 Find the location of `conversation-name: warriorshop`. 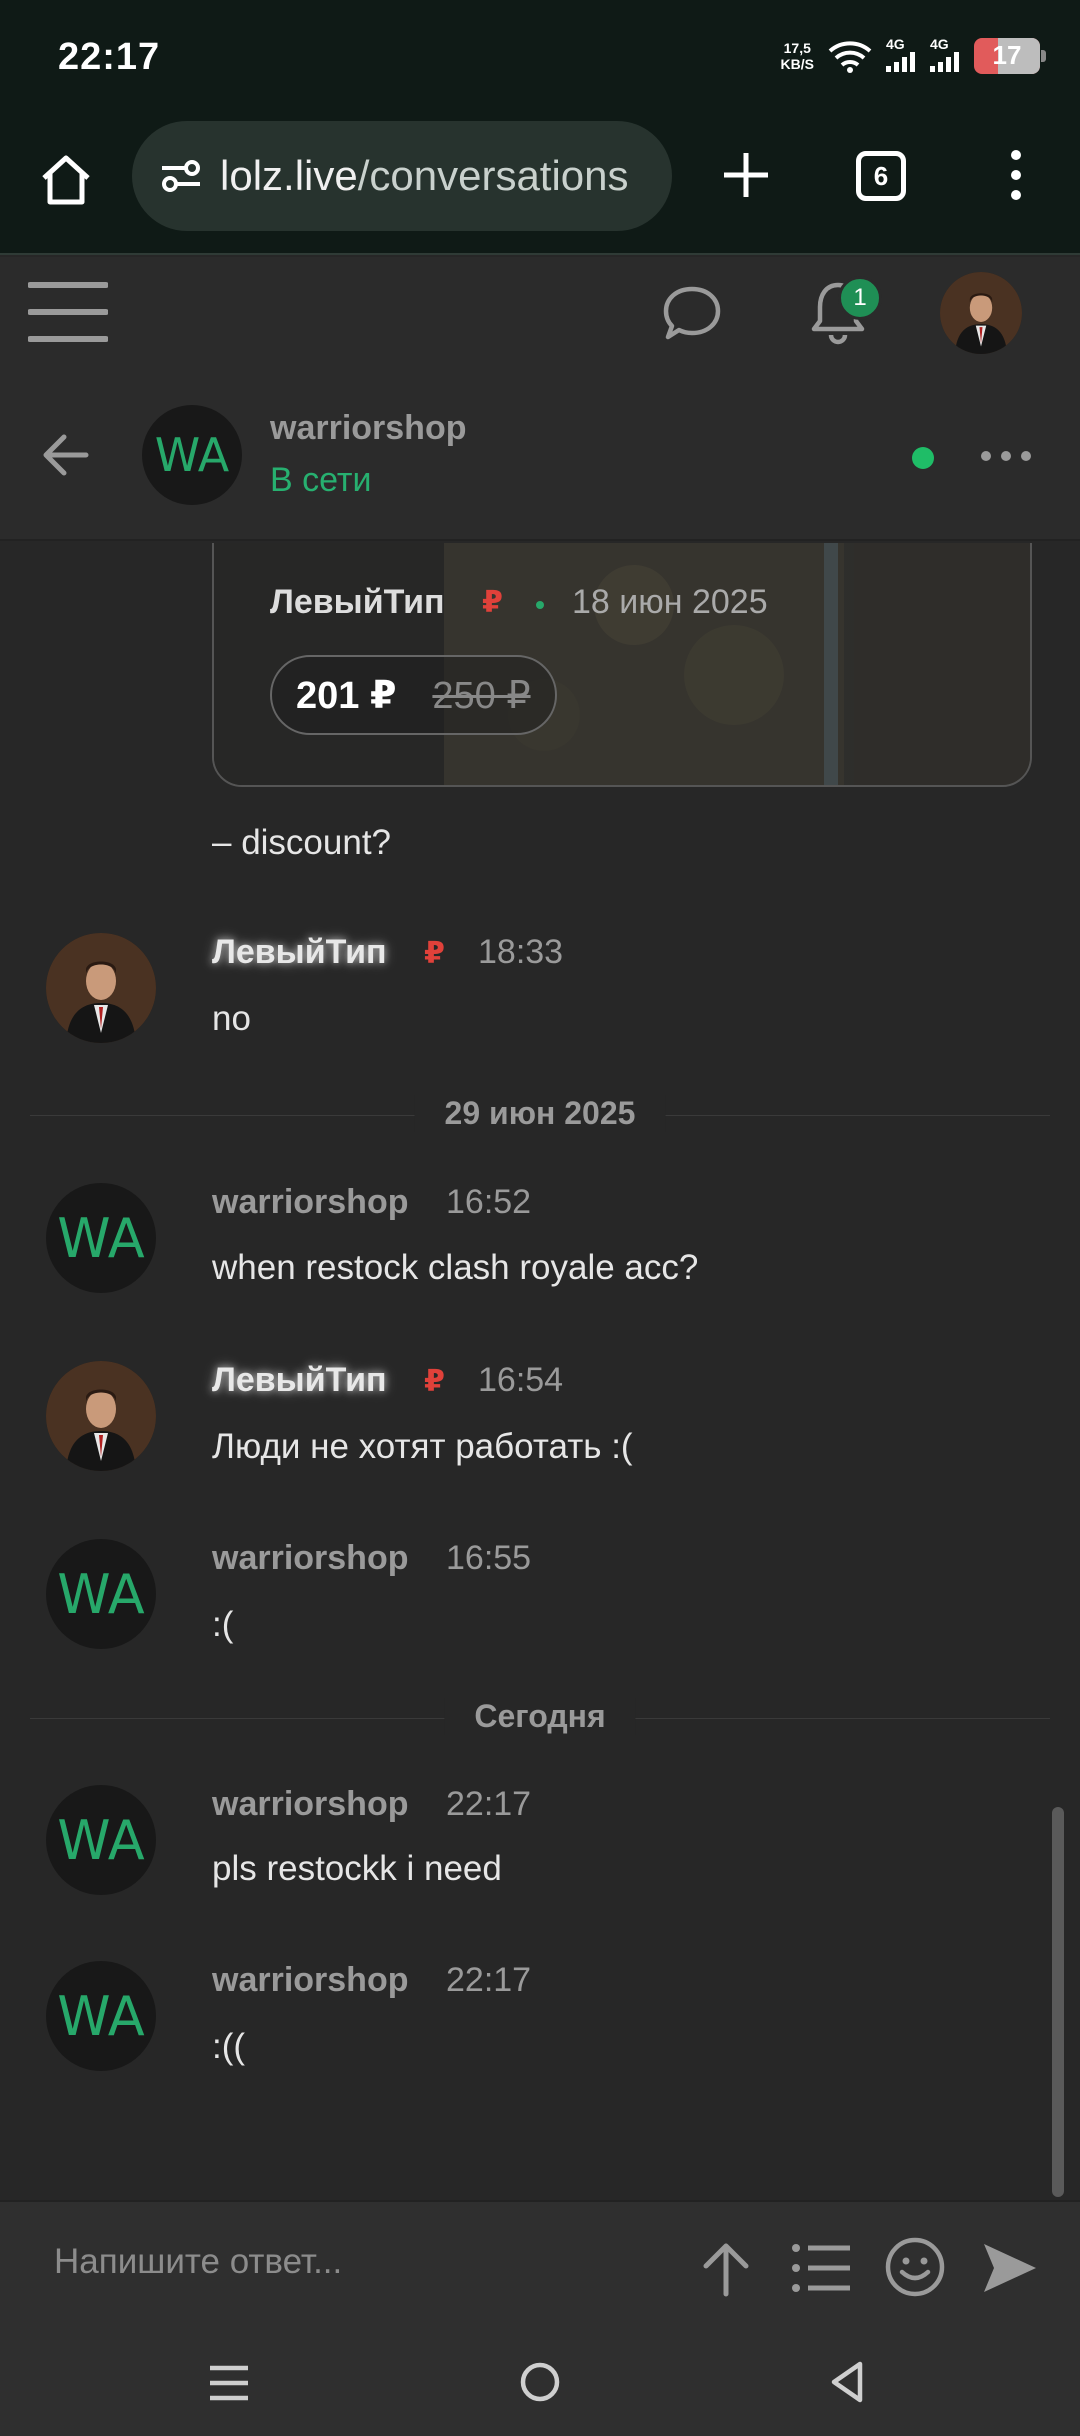

conversation-name: warriorshop is located at coordinates (368, 428).